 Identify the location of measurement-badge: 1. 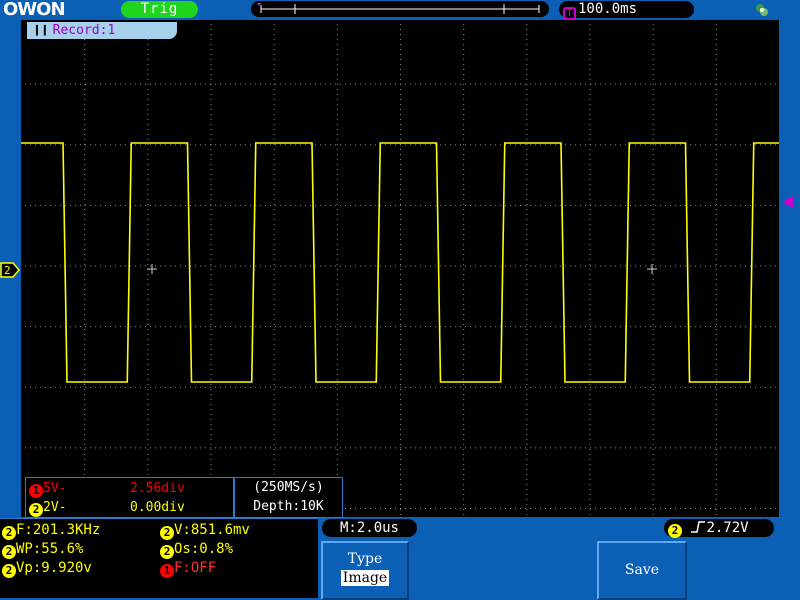
(167, 571).